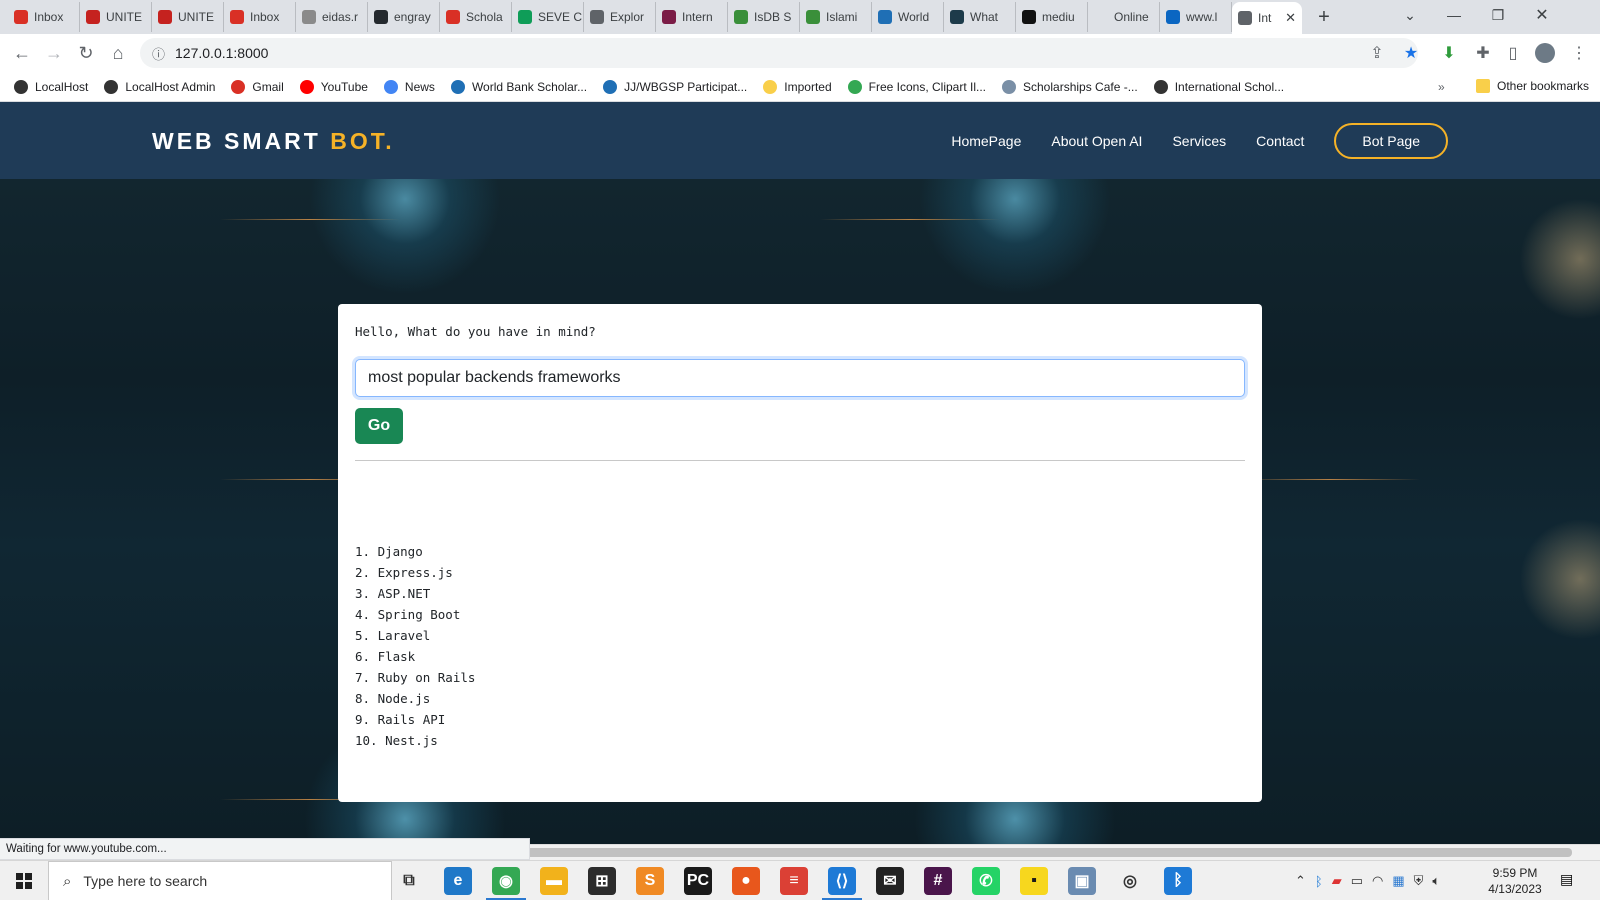 This screenshot has width=1600, height=900. Describe the element at coordinates (86, 53) in the screenshot. I see `reload-icon: ↻` at that location.